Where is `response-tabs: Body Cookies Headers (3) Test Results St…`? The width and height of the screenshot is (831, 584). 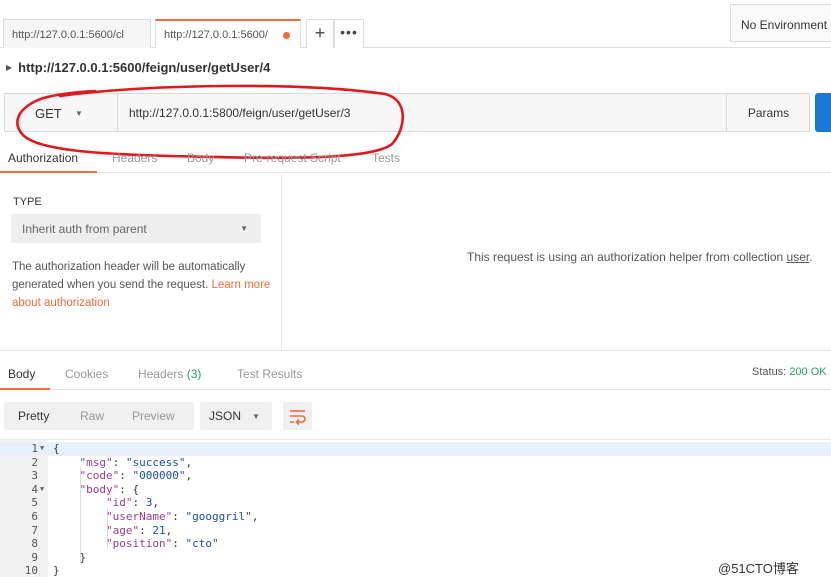
response-tabs: Body Cookies Headers (3) Test Results St… is located at coordinates (415, 370).